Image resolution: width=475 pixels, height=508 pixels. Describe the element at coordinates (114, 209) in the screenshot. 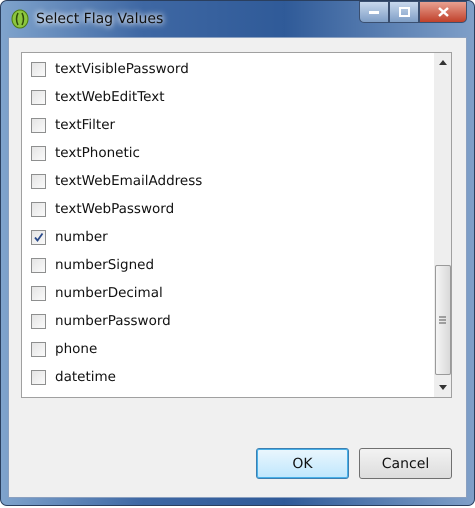

I see `flag-label: textWebPassword` at that location.